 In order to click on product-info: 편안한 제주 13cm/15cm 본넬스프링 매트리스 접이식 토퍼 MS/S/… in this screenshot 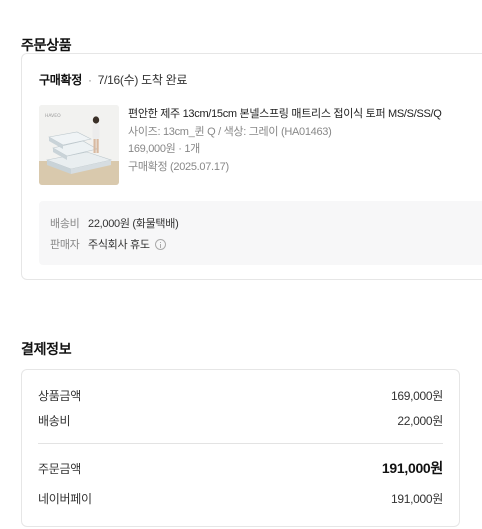, I will do `click(285, 141)`.